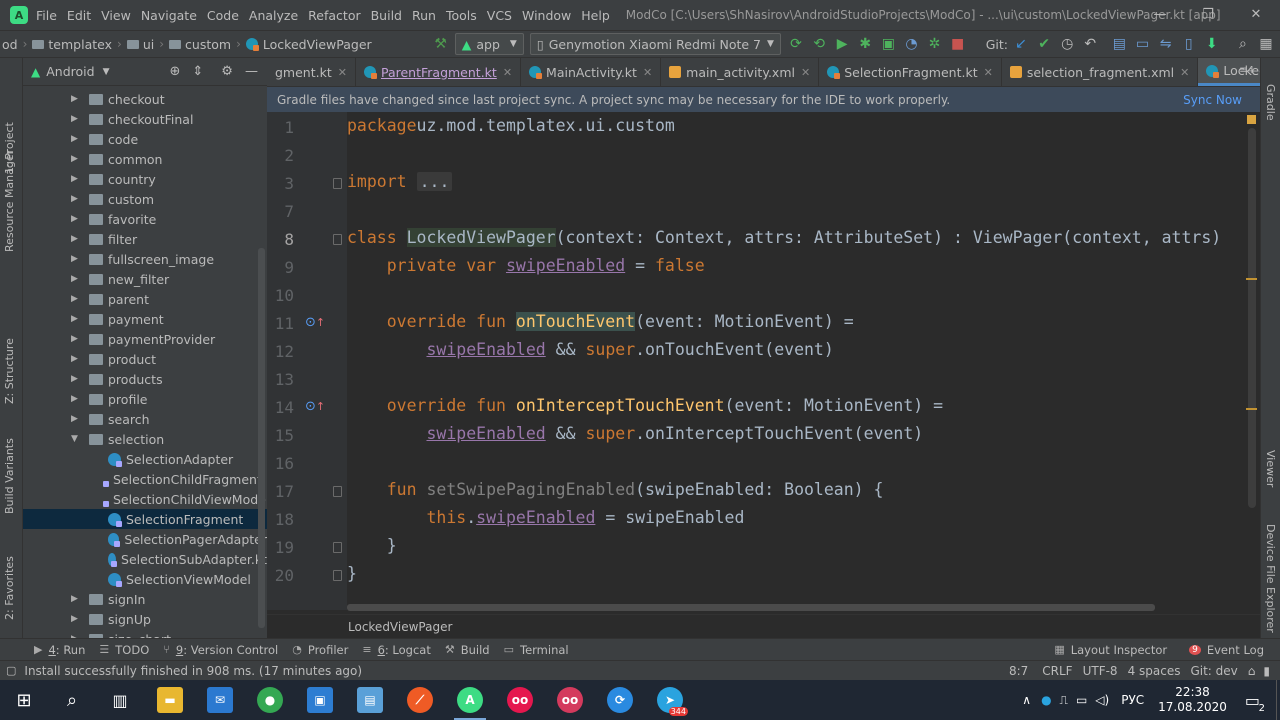 The image size is (1280, 720). I want to click on notification-center-icon: ▭ 2, so click(1256, 702).